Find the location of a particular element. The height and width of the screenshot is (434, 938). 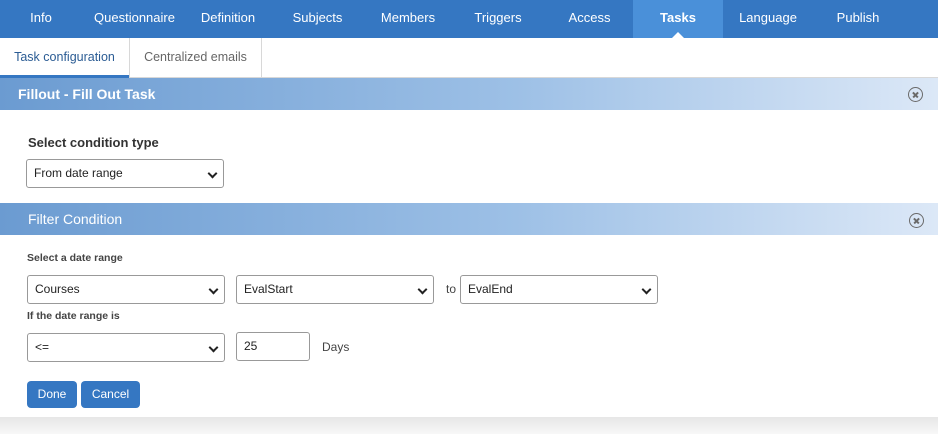

operator-select: <= is located at coordinates (126, 347).